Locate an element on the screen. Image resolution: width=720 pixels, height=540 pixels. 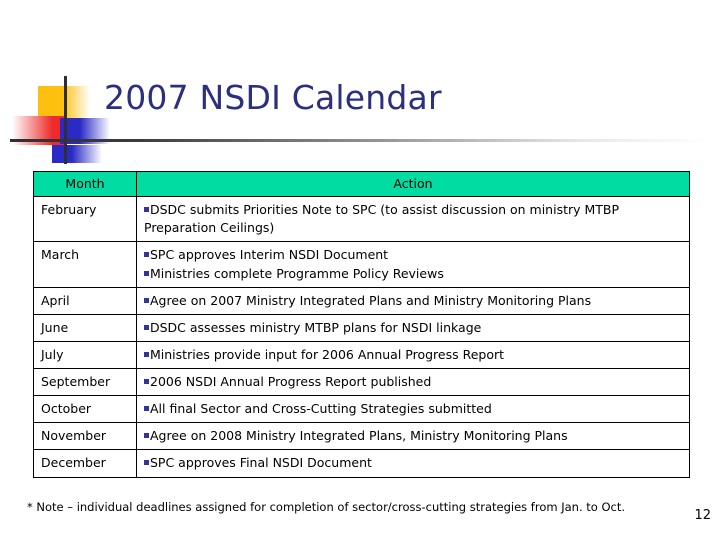
decorative-horizontal-rule is located at coordinates (360, 140).